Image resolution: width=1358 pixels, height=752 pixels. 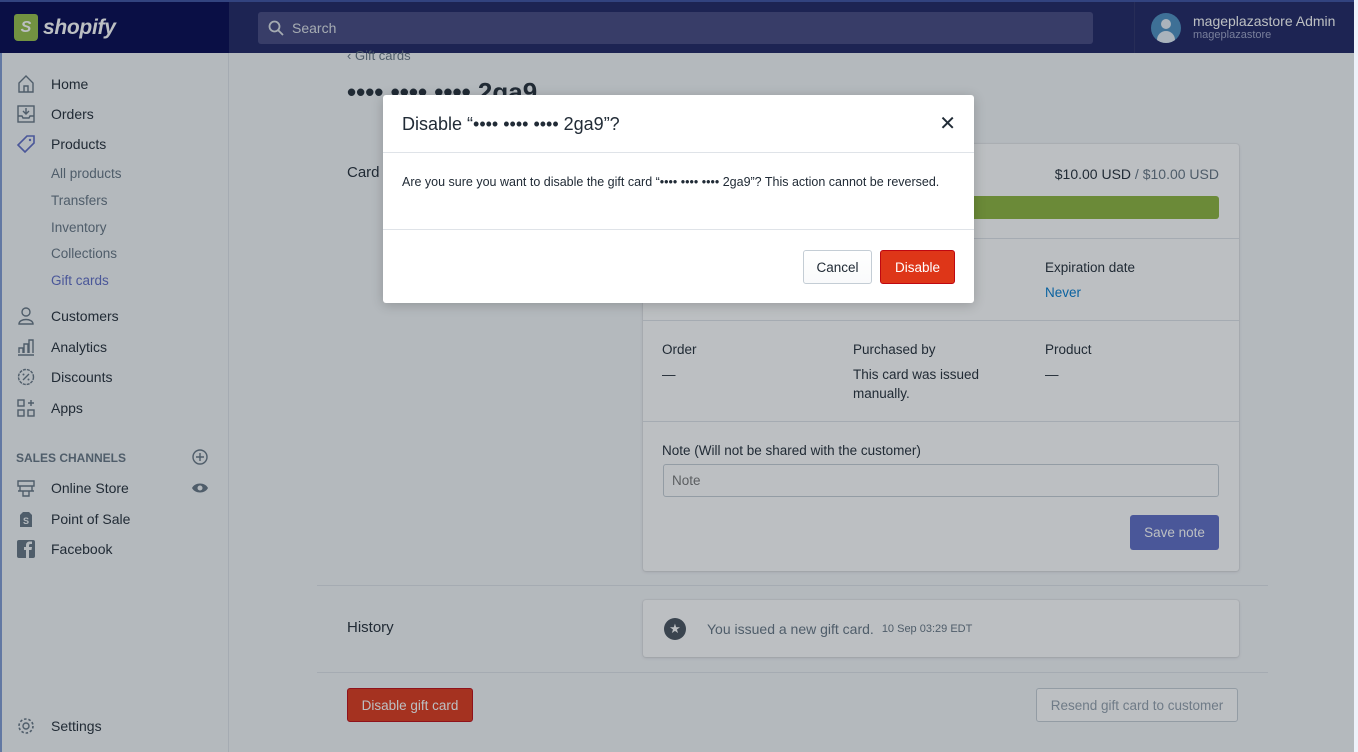 I want to click on scrollbar, so click(x=1356, y=376).